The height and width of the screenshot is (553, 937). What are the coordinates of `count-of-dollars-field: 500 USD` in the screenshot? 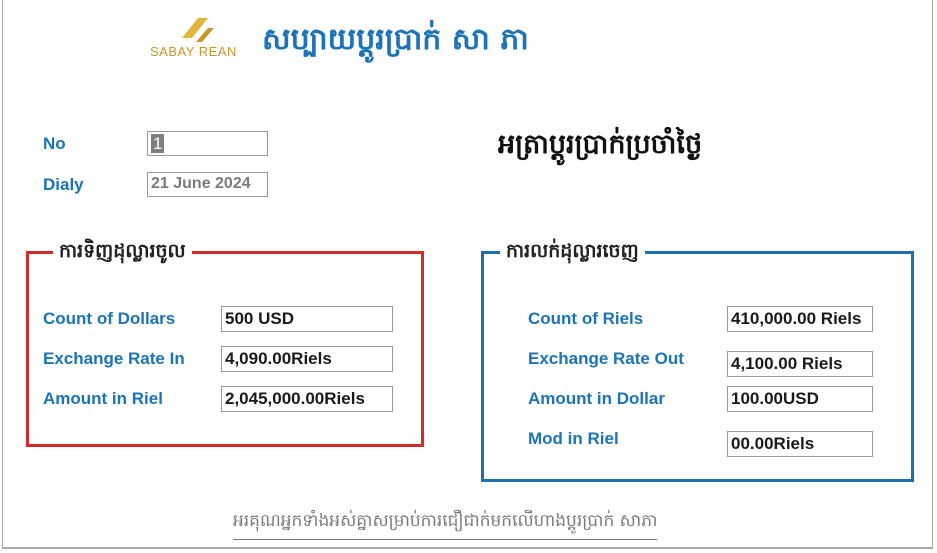 It's located at (307, 319).